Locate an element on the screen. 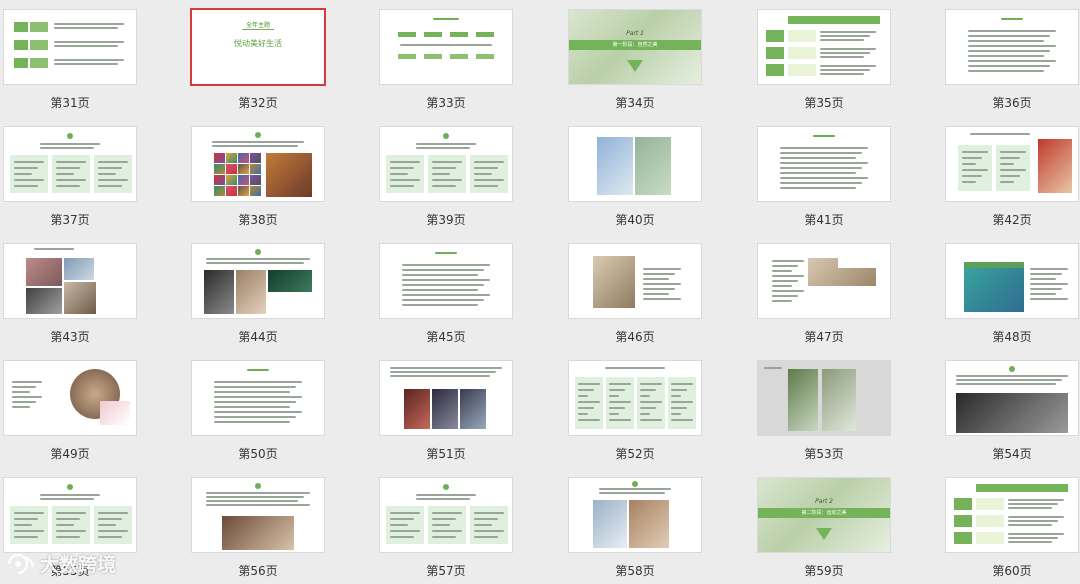 This screenshot has width=1080, height=584. slide-thumbnail: 第47页 is located at coordinates (841, 289).